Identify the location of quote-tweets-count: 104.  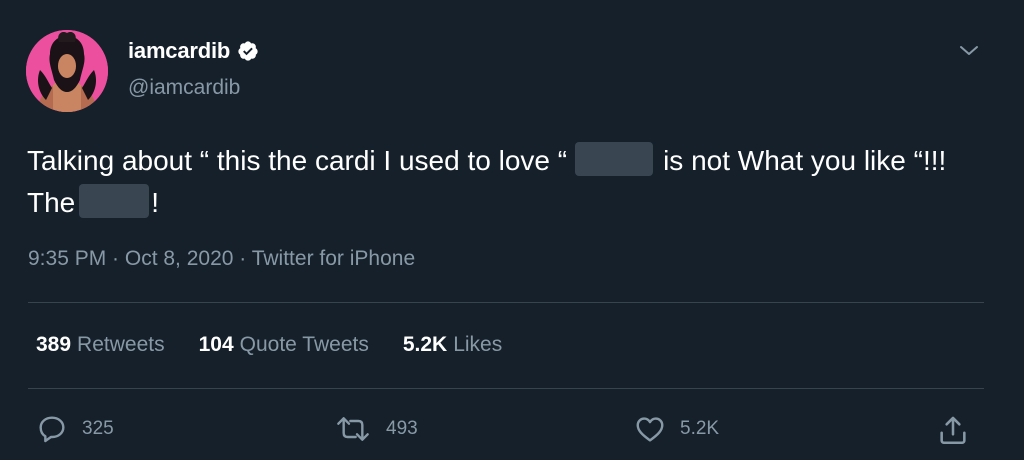
(216, 344).